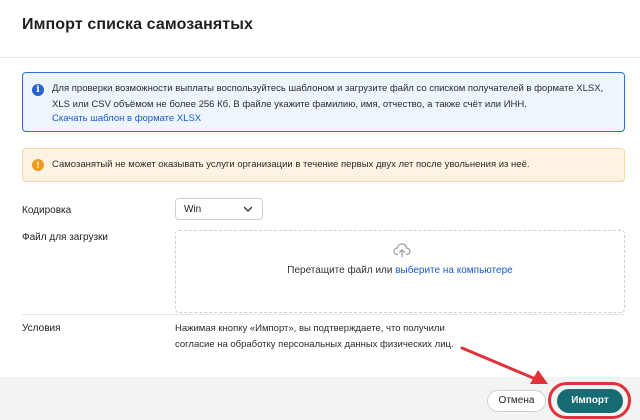 This screenshot has width=640, height=420. Describe the element at coordinates (38, 165) in the screenshot. I see `warning-icon: !` at that location.